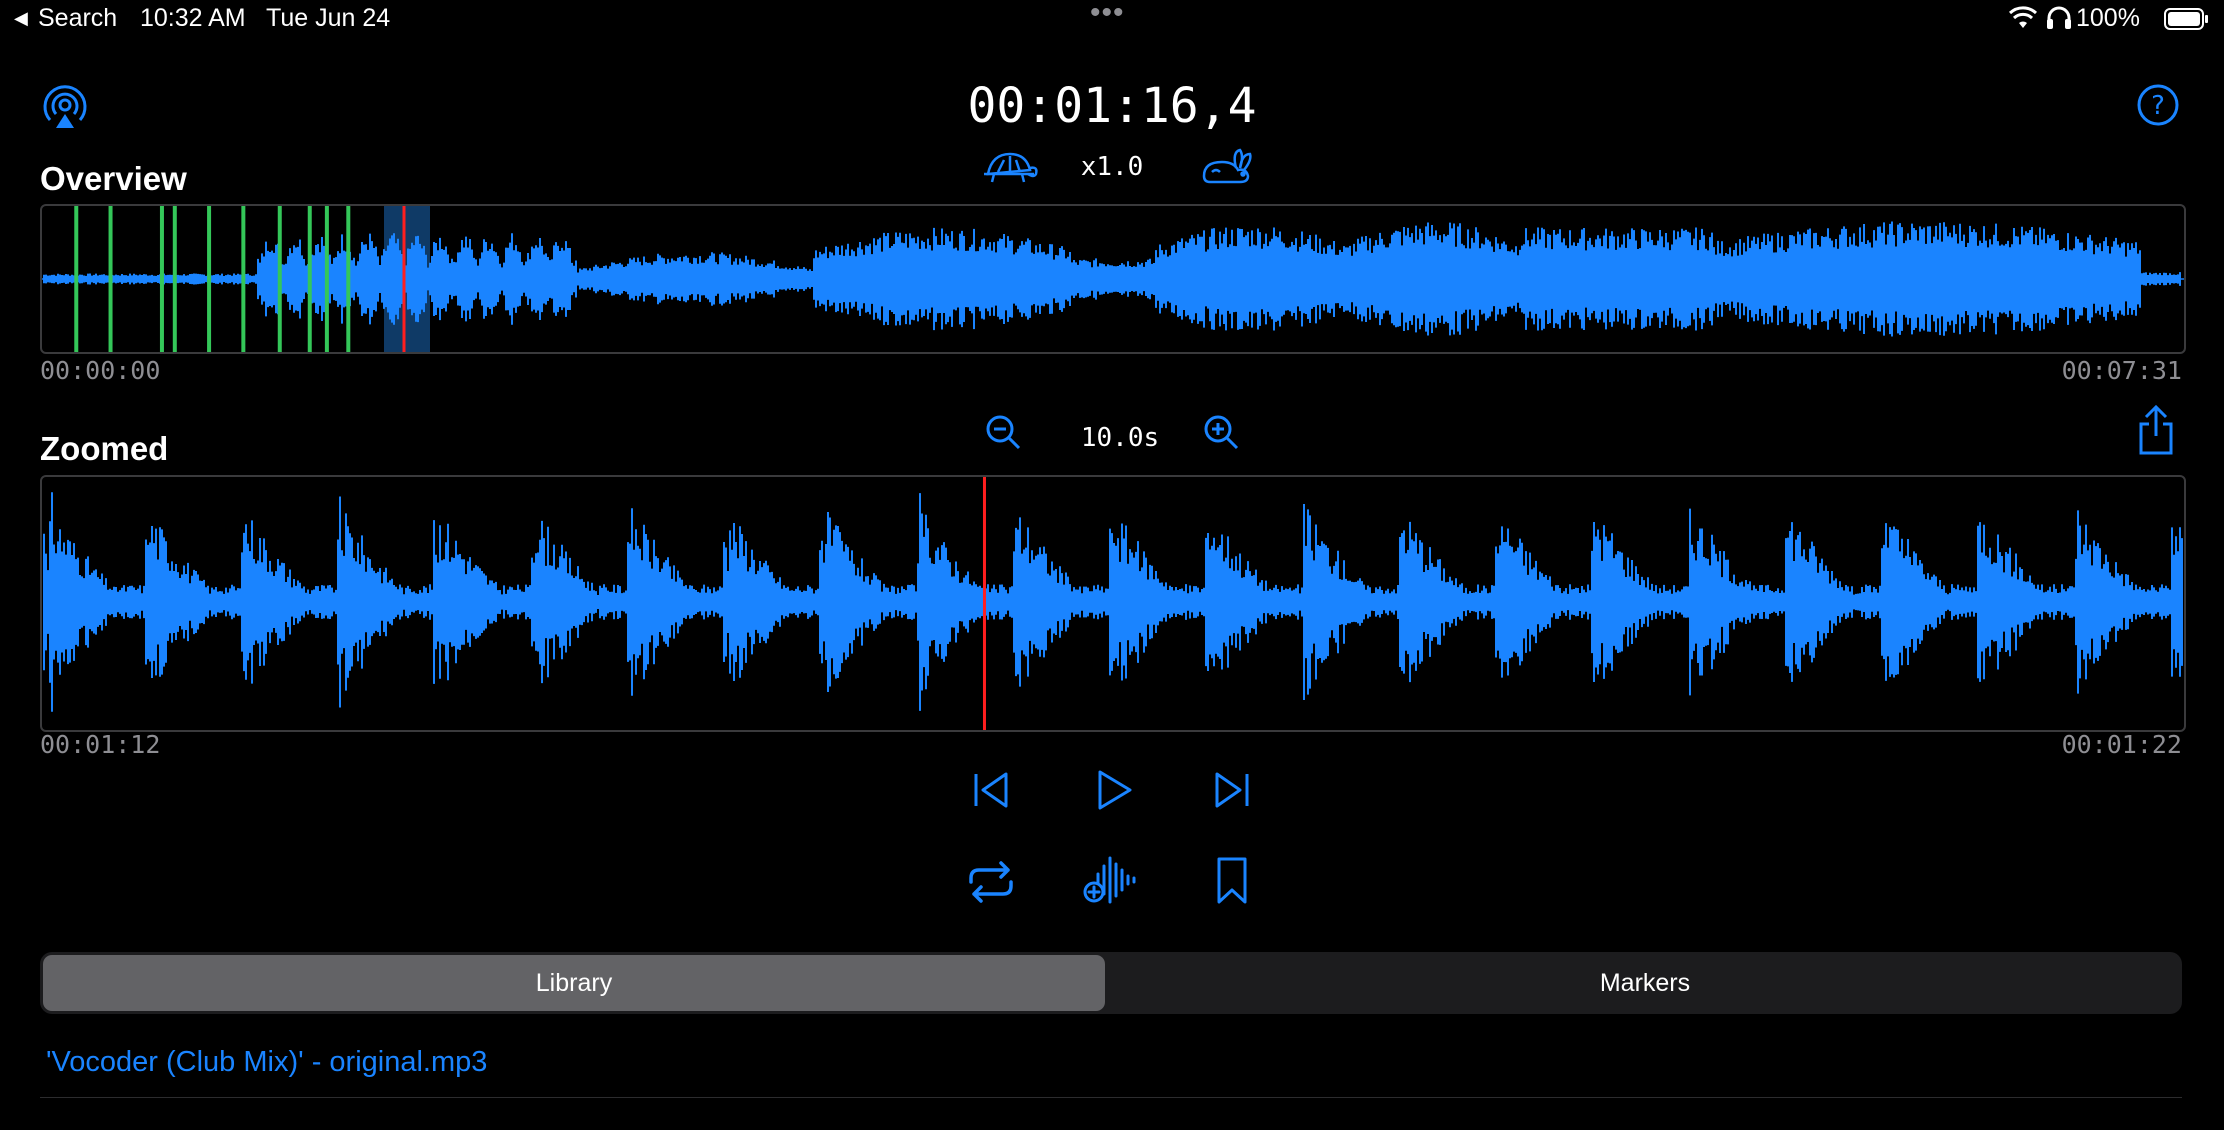 The width and height of the screenshot is (2224, 1130). I want to click on battery-percent: 100%, so click(2108, 18).